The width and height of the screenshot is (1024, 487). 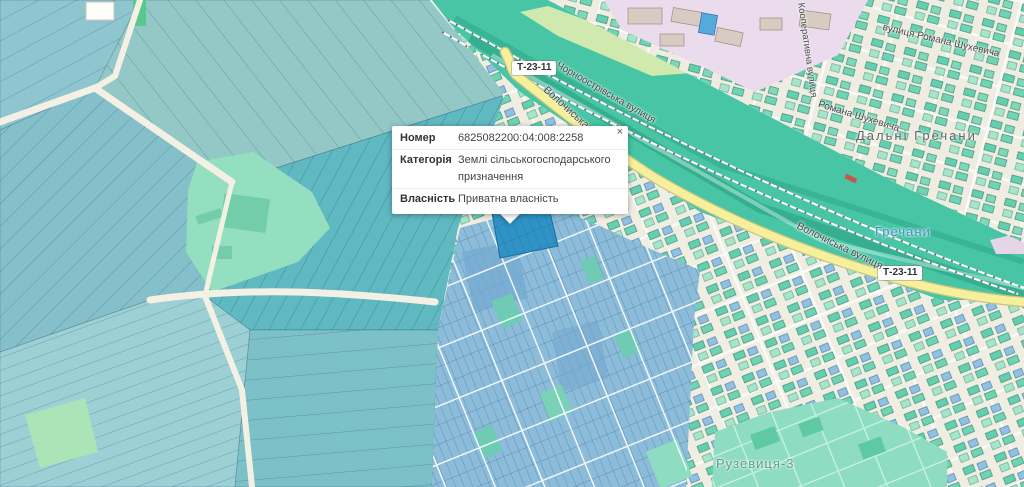 I want to click on popup-field-label: Власність, so click(x=428, y=199).